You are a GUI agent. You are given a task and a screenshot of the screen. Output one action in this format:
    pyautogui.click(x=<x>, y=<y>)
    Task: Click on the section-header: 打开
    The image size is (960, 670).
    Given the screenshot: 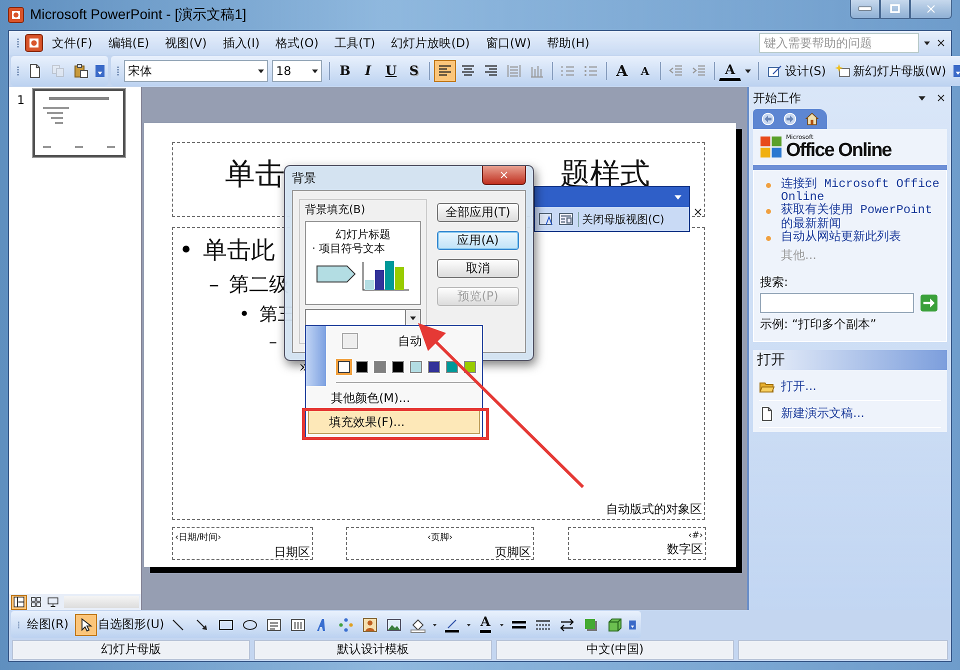 What is the action you would take?
    pyautogui.click(x=850, y=360)
    